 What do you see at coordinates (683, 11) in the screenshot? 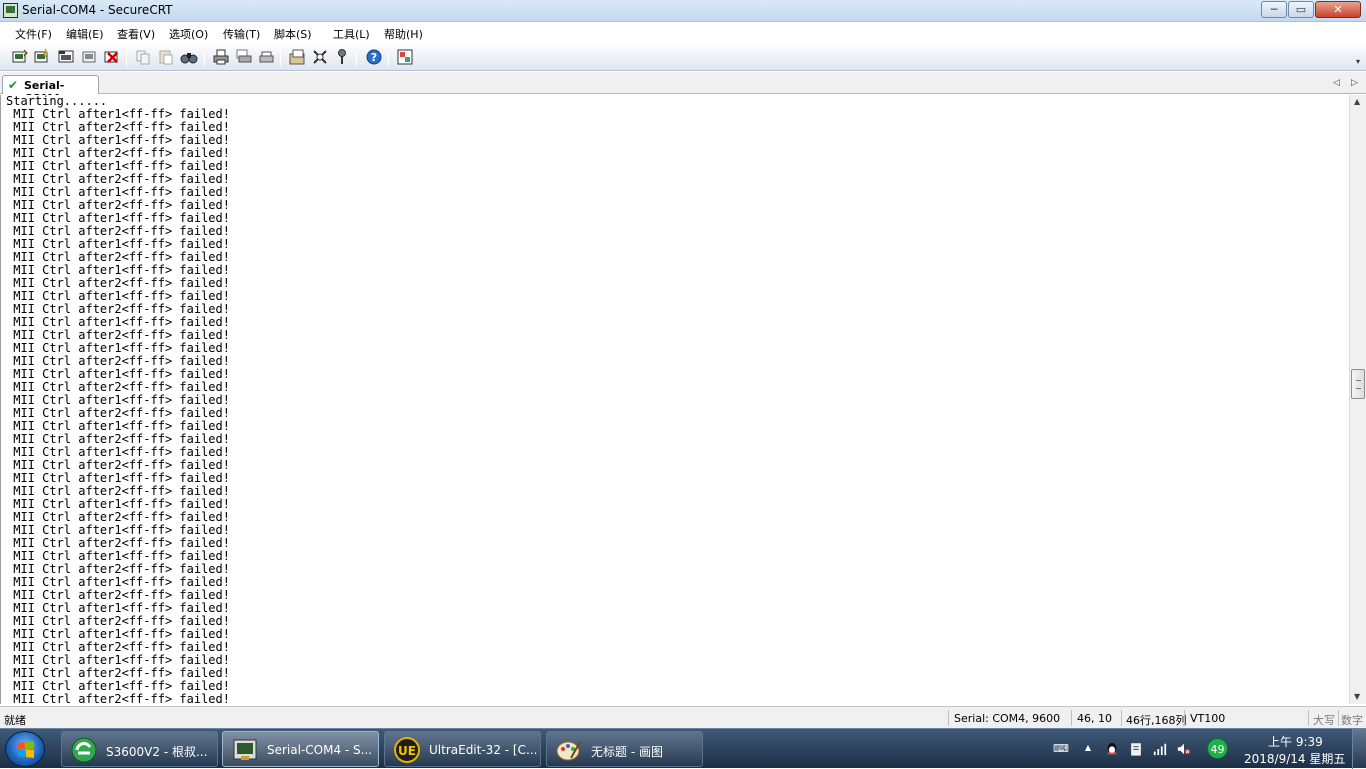
I see `title-bar: Serial-COM4 - SecureCRT ─ ▭ ✕` at bounding box center [683, 11].